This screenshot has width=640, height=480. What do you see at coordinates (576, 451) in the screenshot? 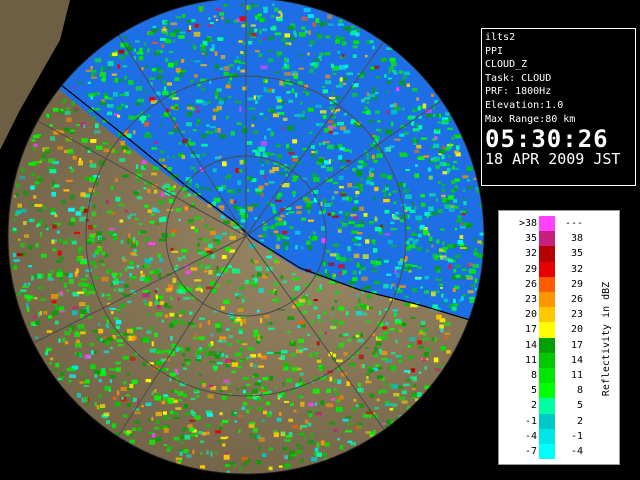
I see `legend-high-value: -4` at bounding box center [576, 451].